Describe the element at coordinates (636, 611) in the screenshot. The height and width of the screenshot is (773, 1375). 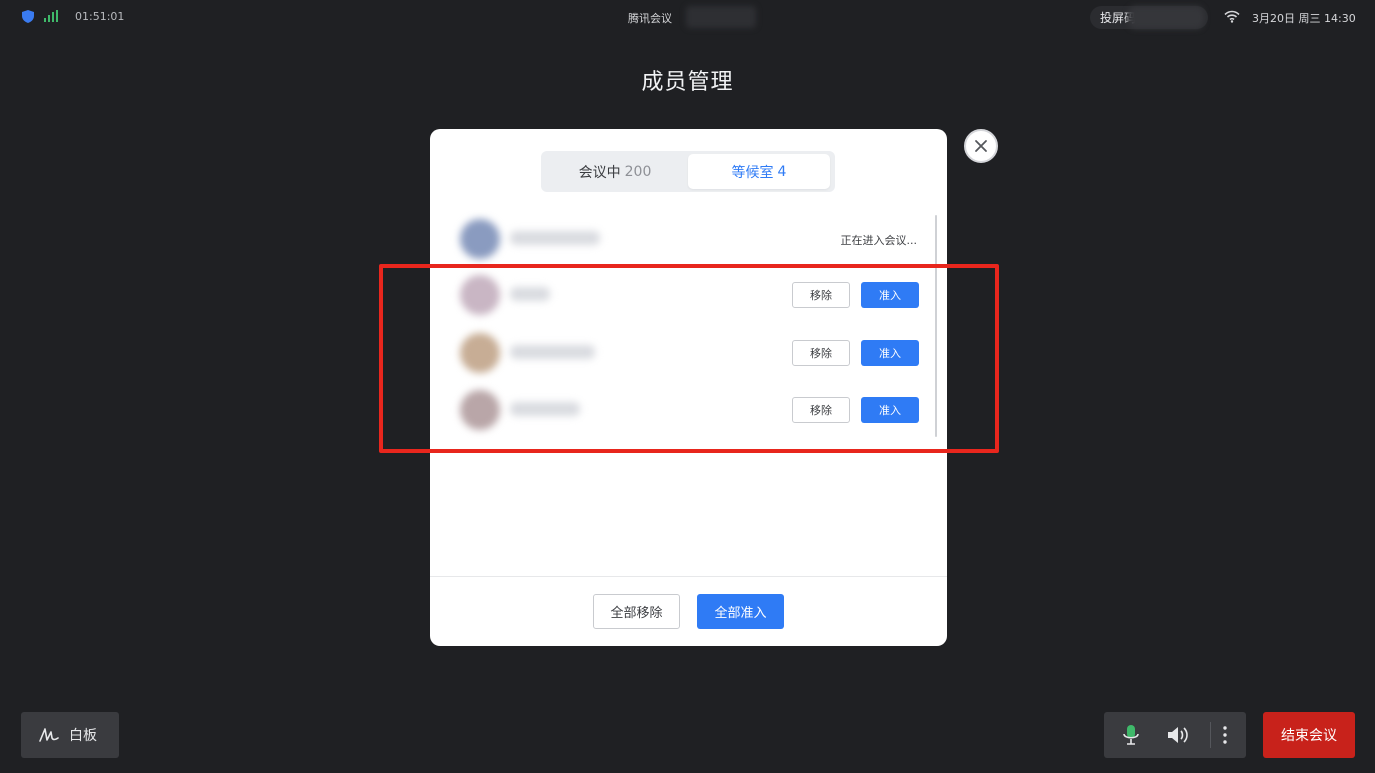
I see `remove-all-button: 全部移除` at that location.